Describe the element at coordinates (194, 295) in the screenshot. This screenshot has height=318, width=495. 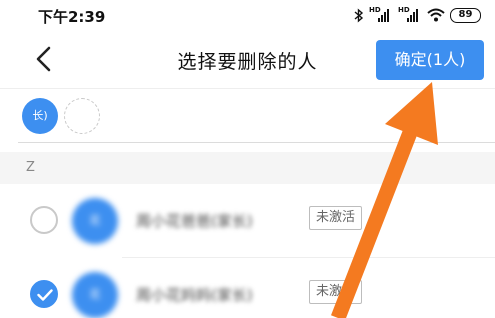
I see `member-name: 周小花妈妈(家长)` at that location.